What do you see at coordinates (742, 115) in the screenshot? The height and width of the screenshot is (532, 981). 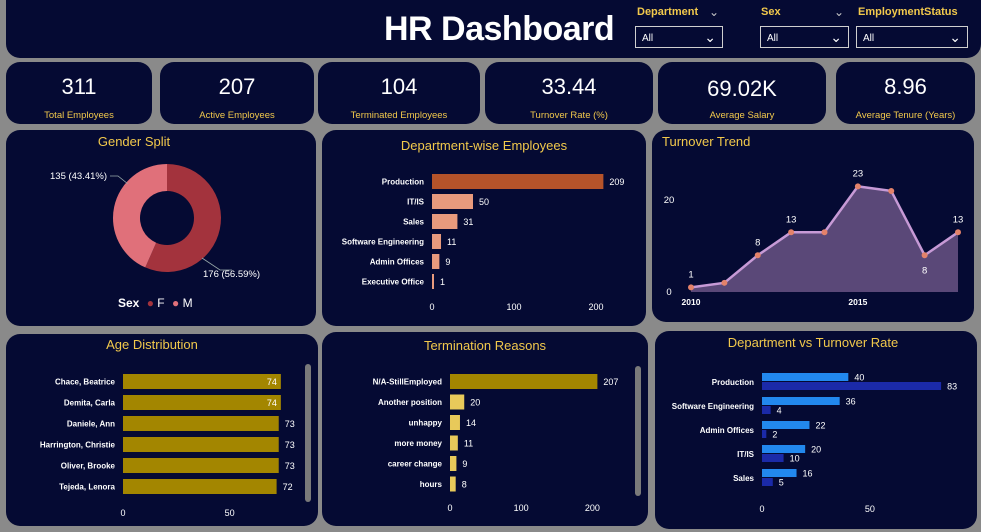 I see `kpi-caption: Average Salary` at bounding box center [742, 115].